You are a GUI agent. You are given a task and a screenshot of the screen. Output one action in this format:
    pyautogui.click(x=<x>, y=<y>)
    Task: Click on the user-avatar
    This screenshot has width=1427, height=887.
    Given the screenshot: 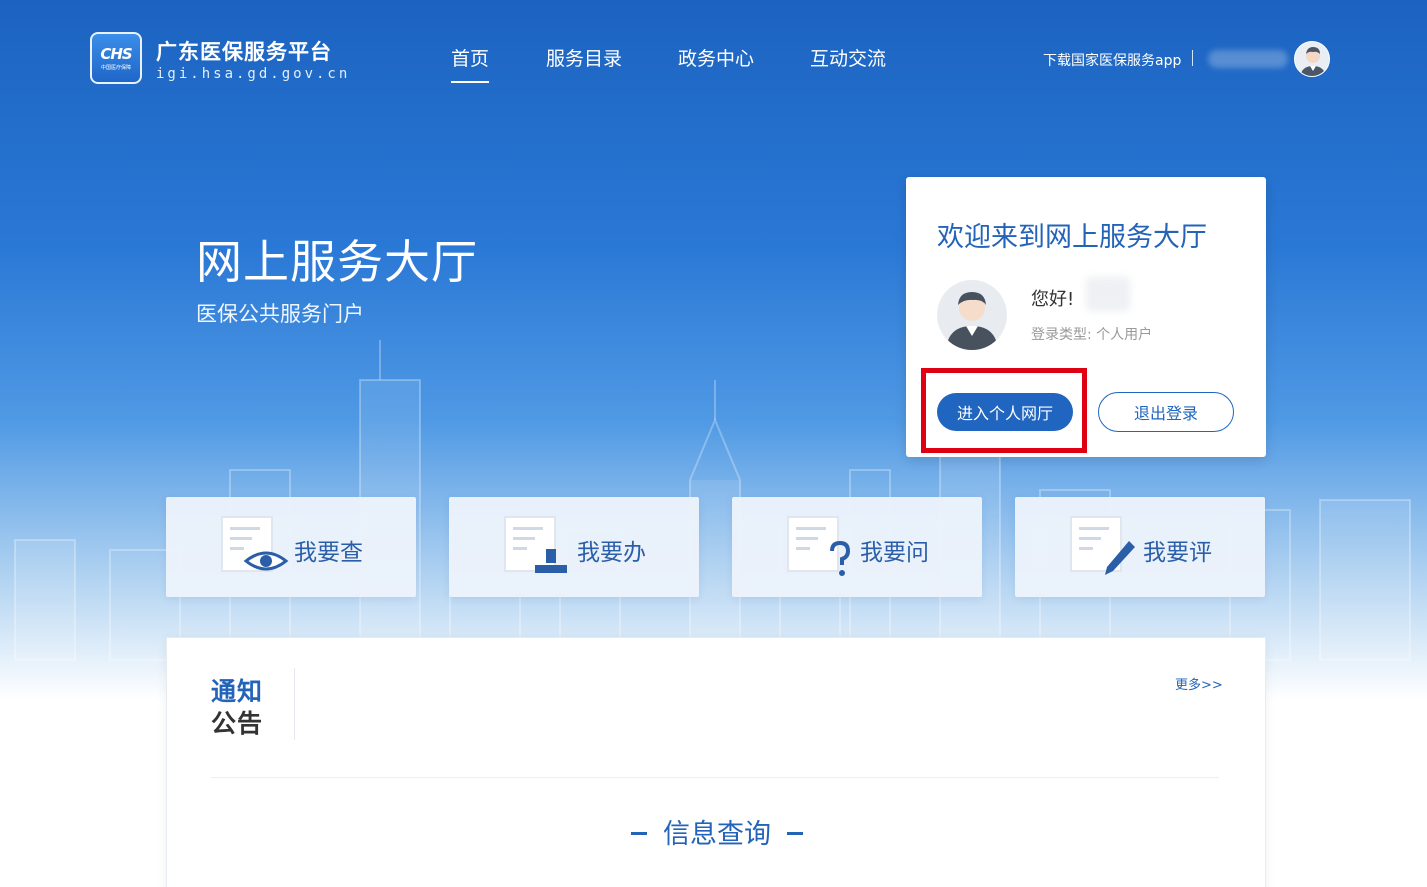 What is the action you would take?
    pyautogui.click(x=1312, y=59)
    